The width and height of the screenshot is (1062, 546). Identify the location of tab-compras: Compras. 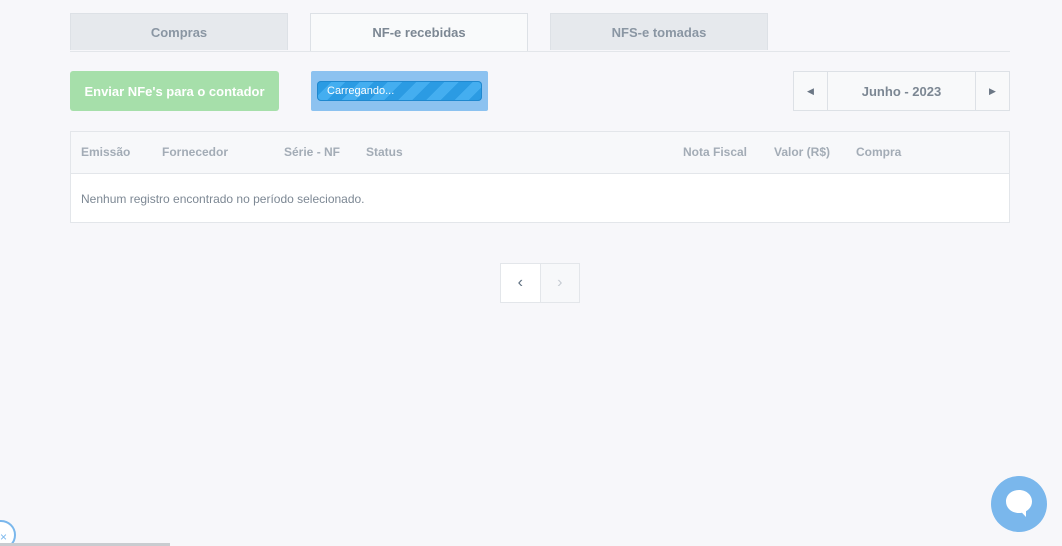
(179, 31).